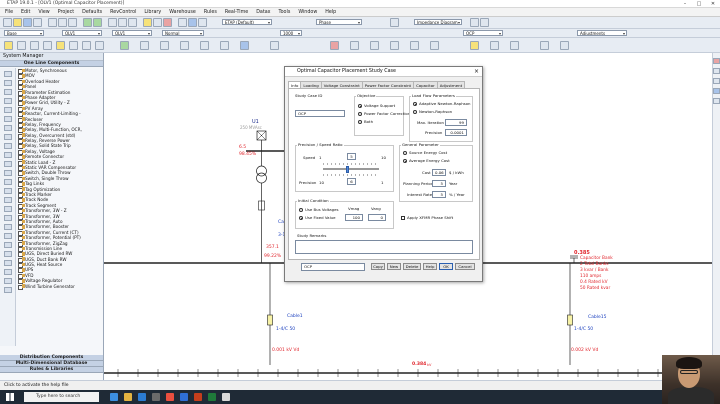  What do you see at coordinates (167, 22) in the screenshot?
I see `alert-icon` at bounding box center [167, 22].